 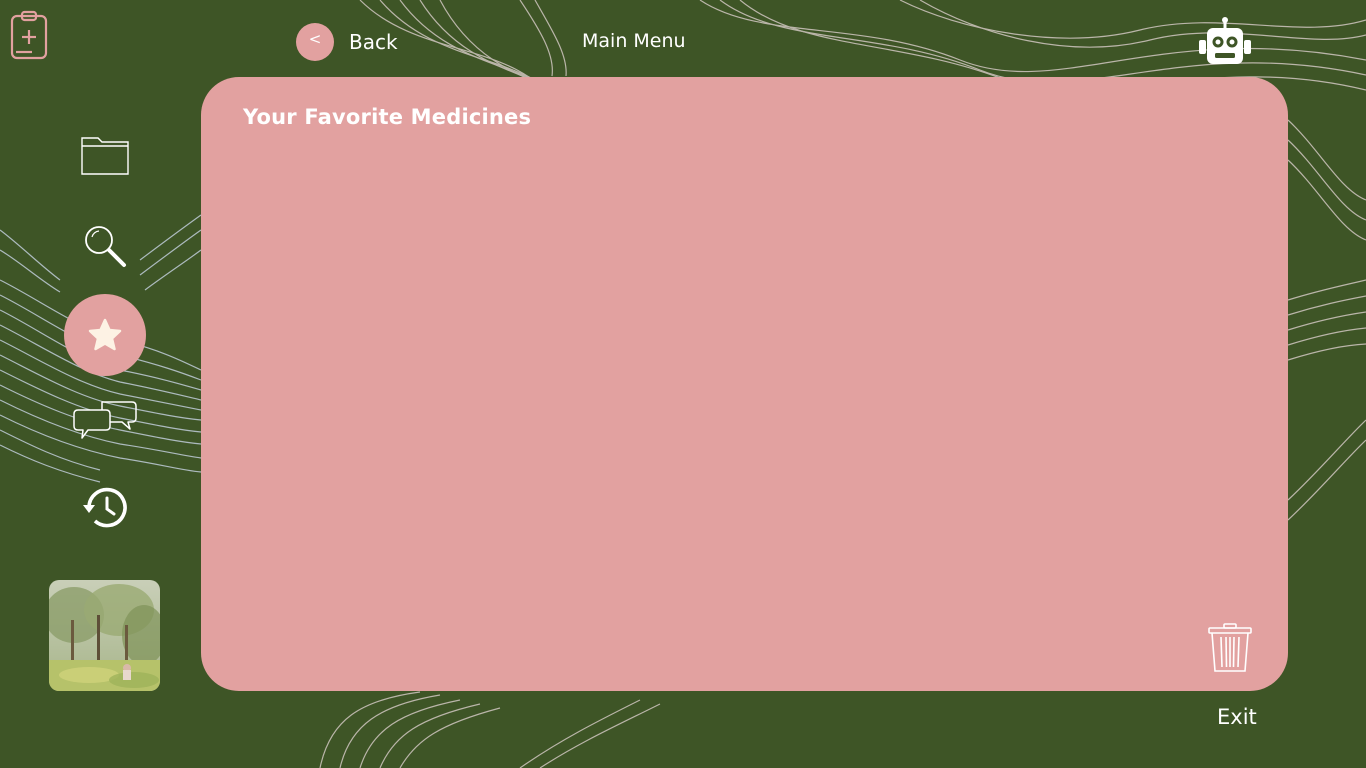 What do you see at coordinates (1237, 717) in the screenshot?
I see `exit-button: Exit` at bounding box center [1237, 717].